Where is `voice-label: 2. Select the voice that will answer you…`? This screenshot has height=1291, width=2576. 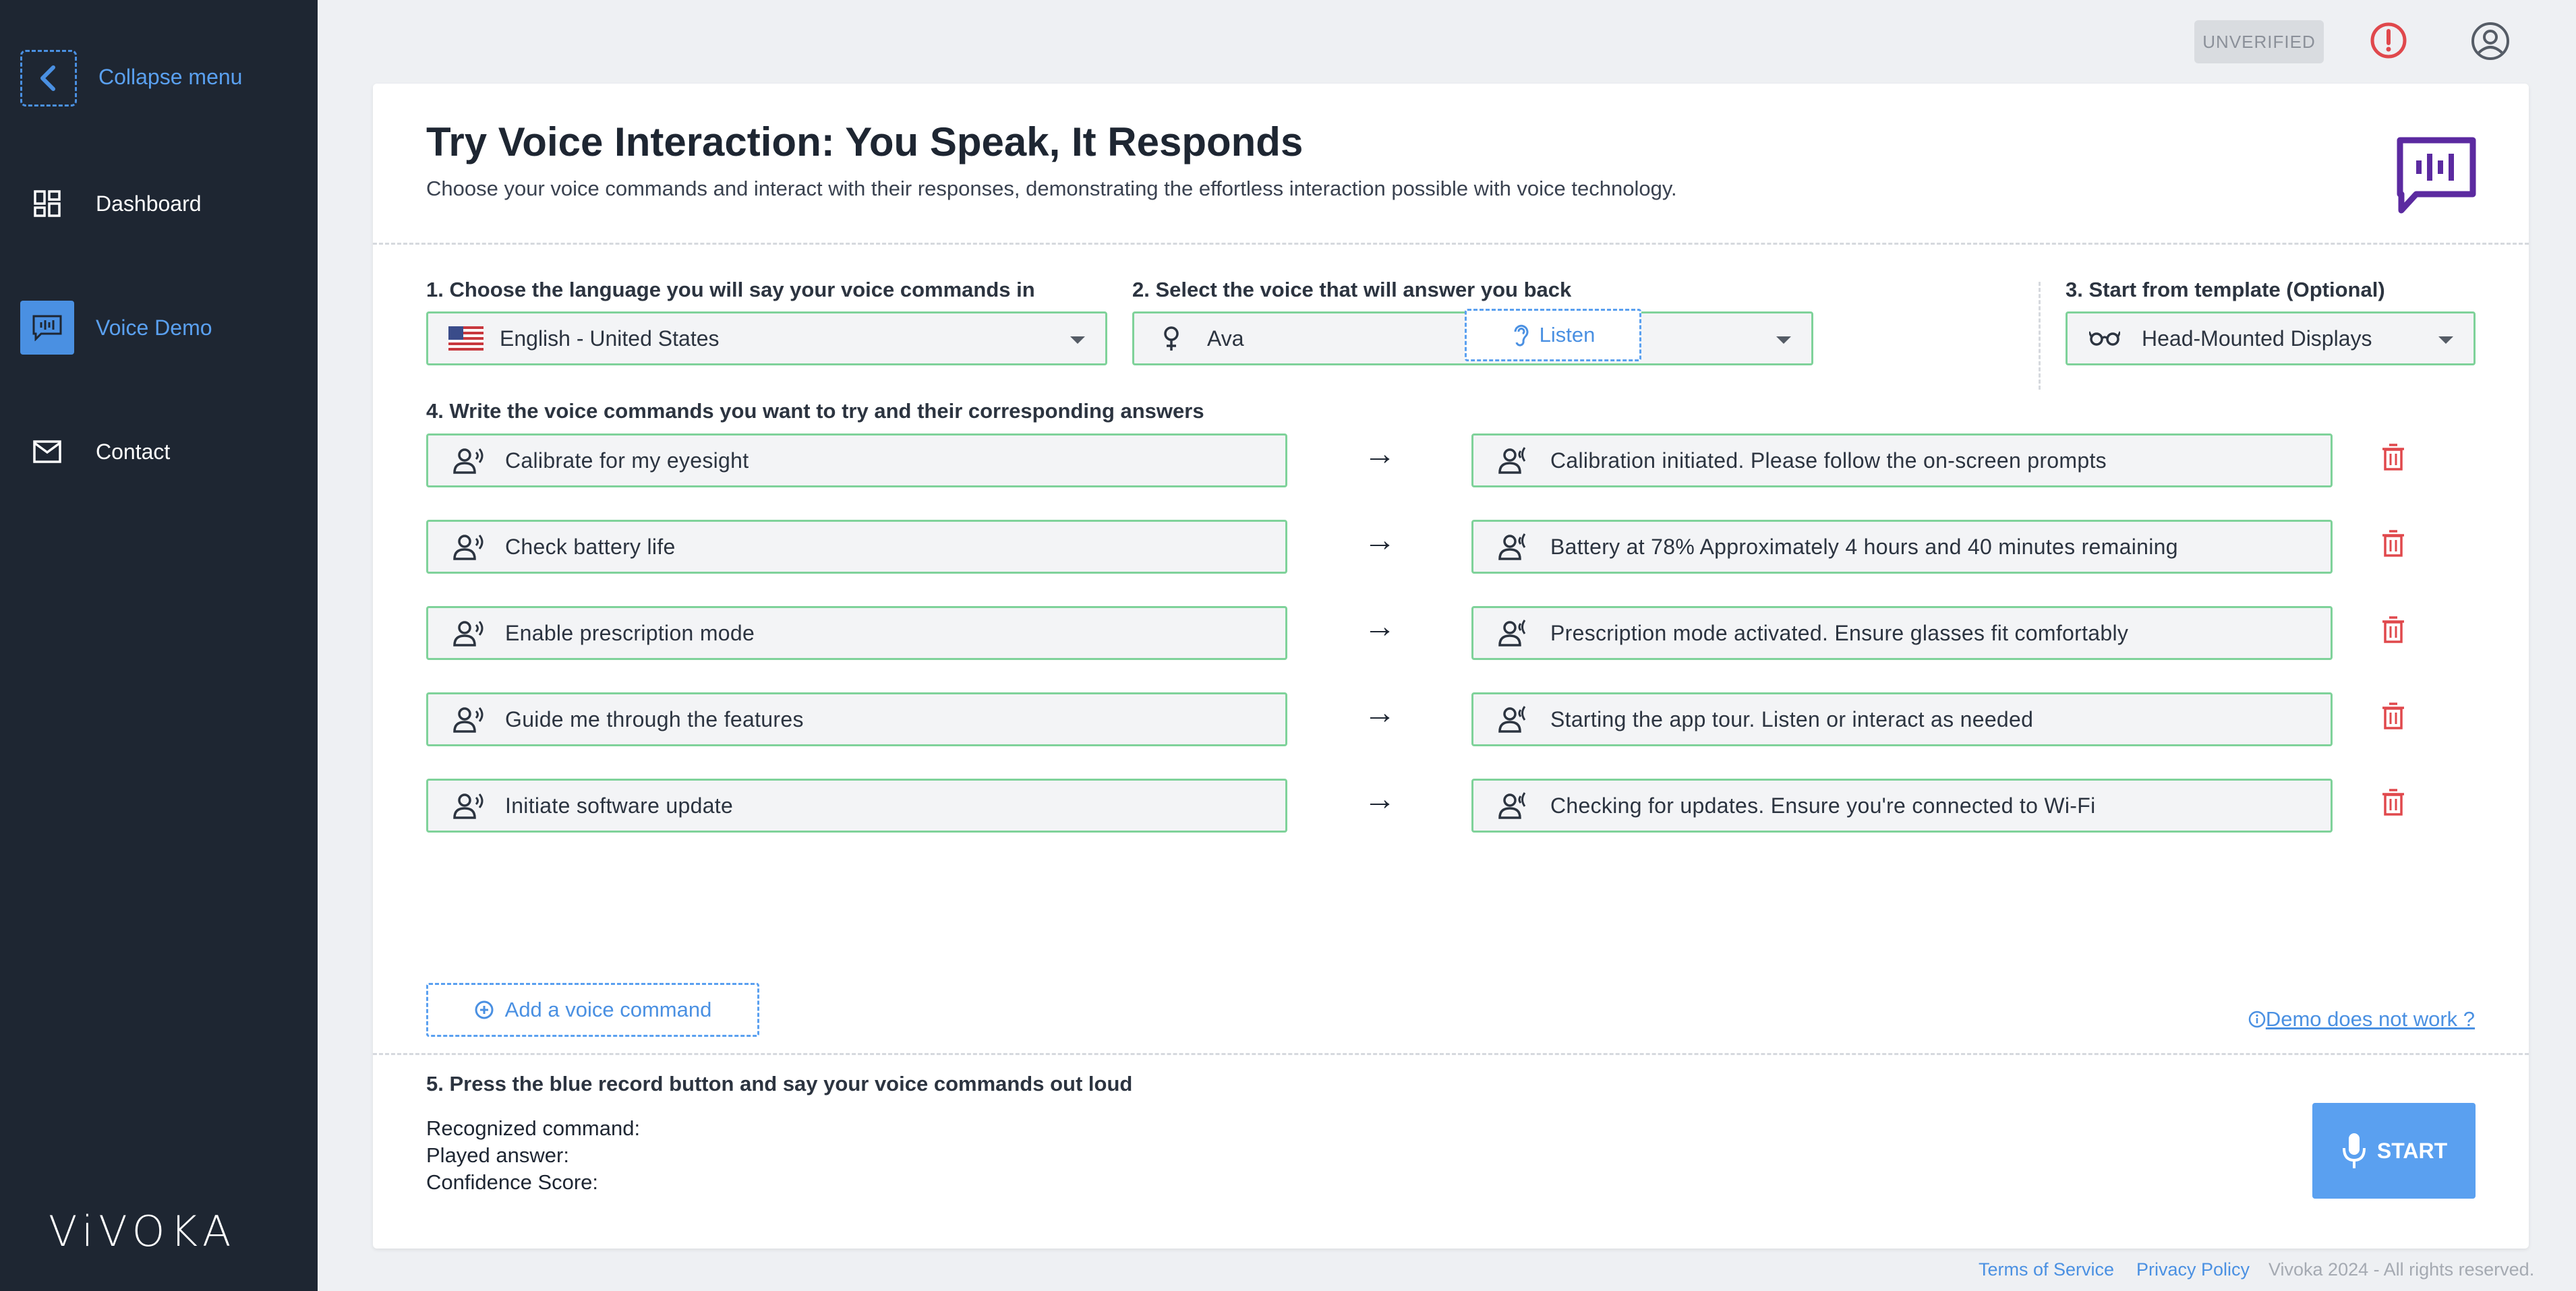 voice-label: 2. Select the voice that will answer you… is located at coordinates (1352, 289).